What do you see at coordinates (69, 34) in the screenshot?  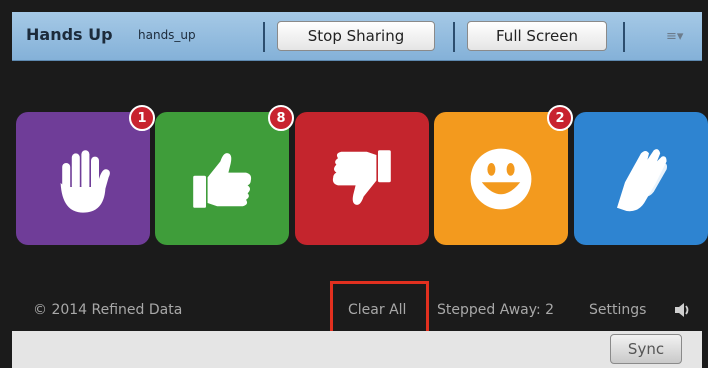 I see `app-title: Hands Up` at bounding box center [69, 34].